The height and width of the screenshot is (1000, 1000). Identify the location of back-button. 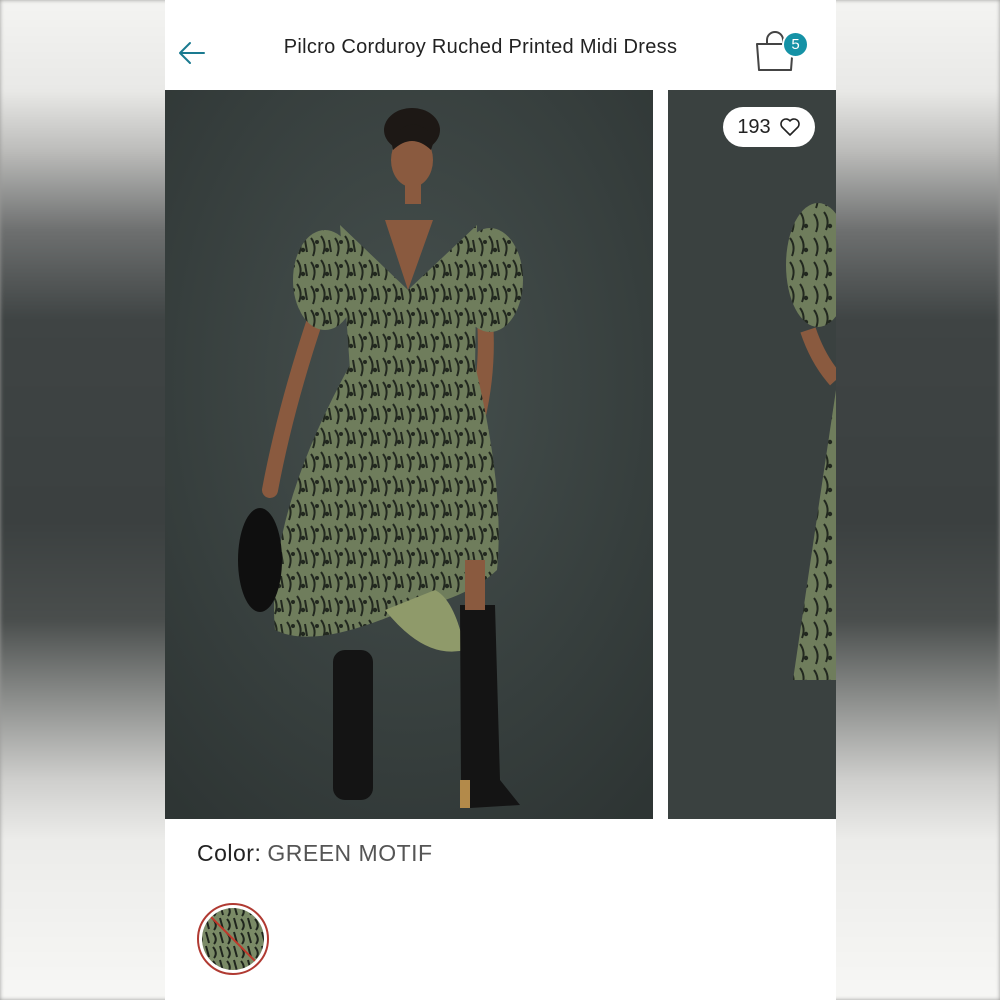
(192, 53).